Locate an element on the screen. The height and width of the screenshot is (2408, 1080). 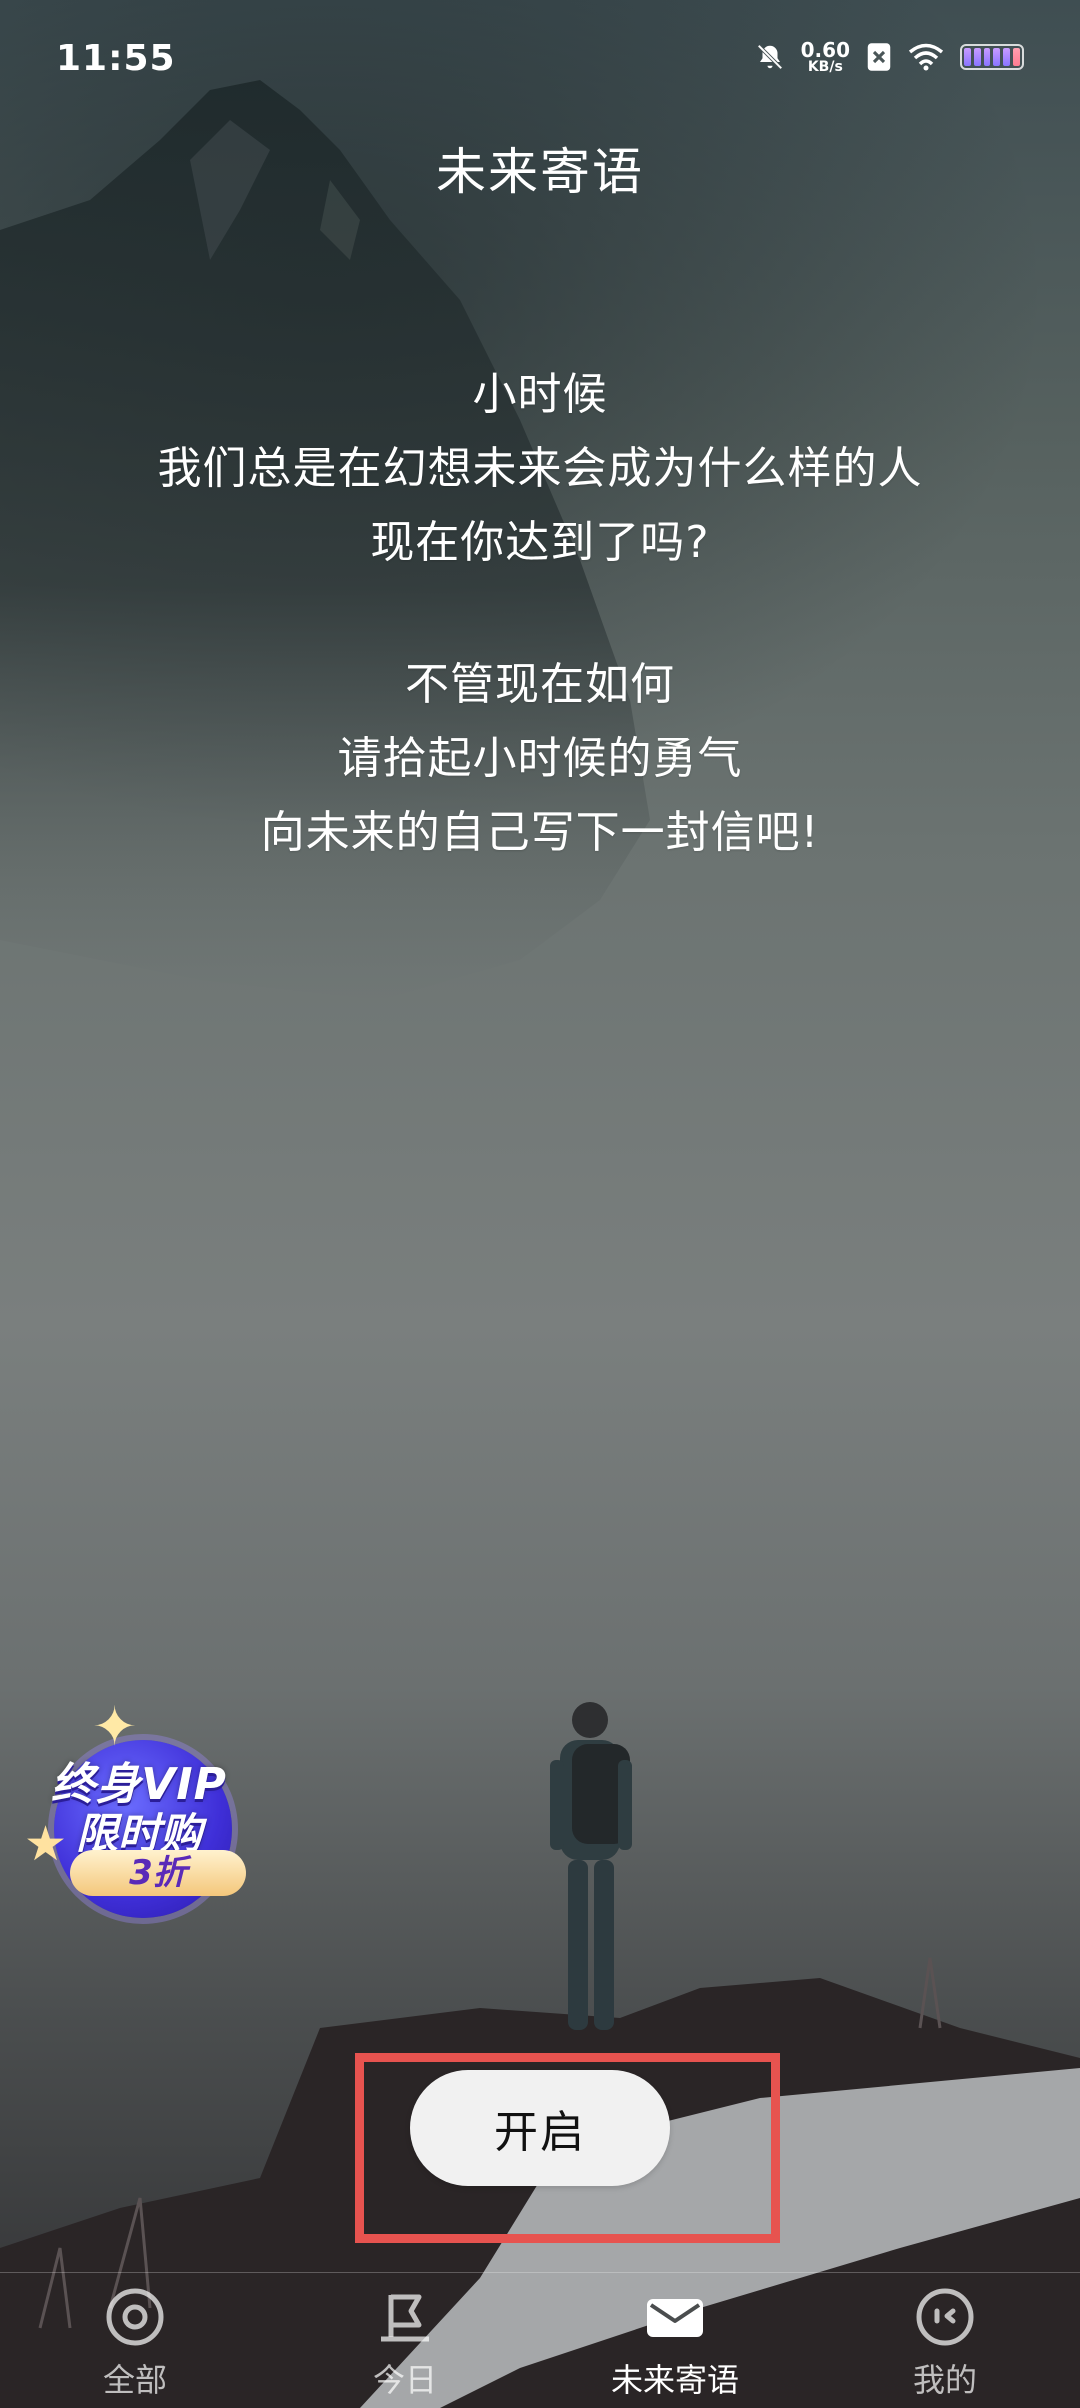
nav-item-future-letters: 未来寄语 is located at coordinates (675, 2340).